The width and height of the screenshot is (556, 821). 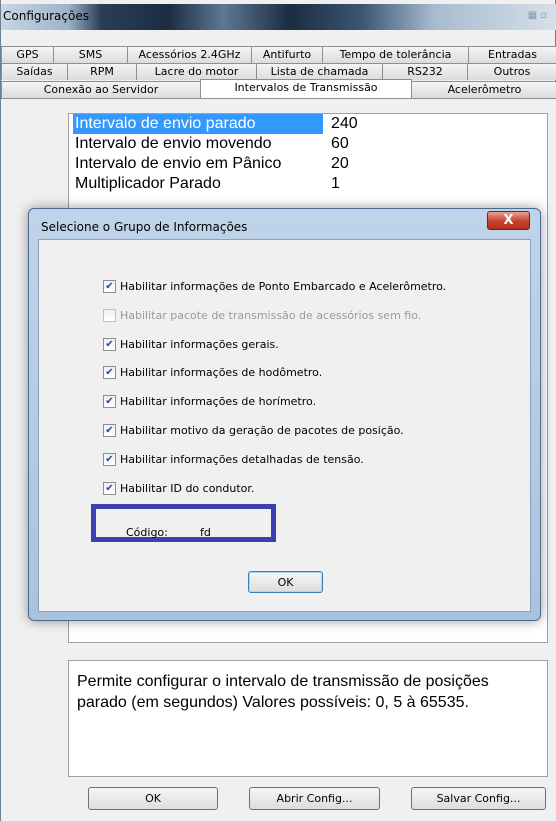 What do you see at coordinates (309, 144) in the screenshot?
I see `property-row: Intervalo de envio movendo 60` at bounding box center [309, 144].